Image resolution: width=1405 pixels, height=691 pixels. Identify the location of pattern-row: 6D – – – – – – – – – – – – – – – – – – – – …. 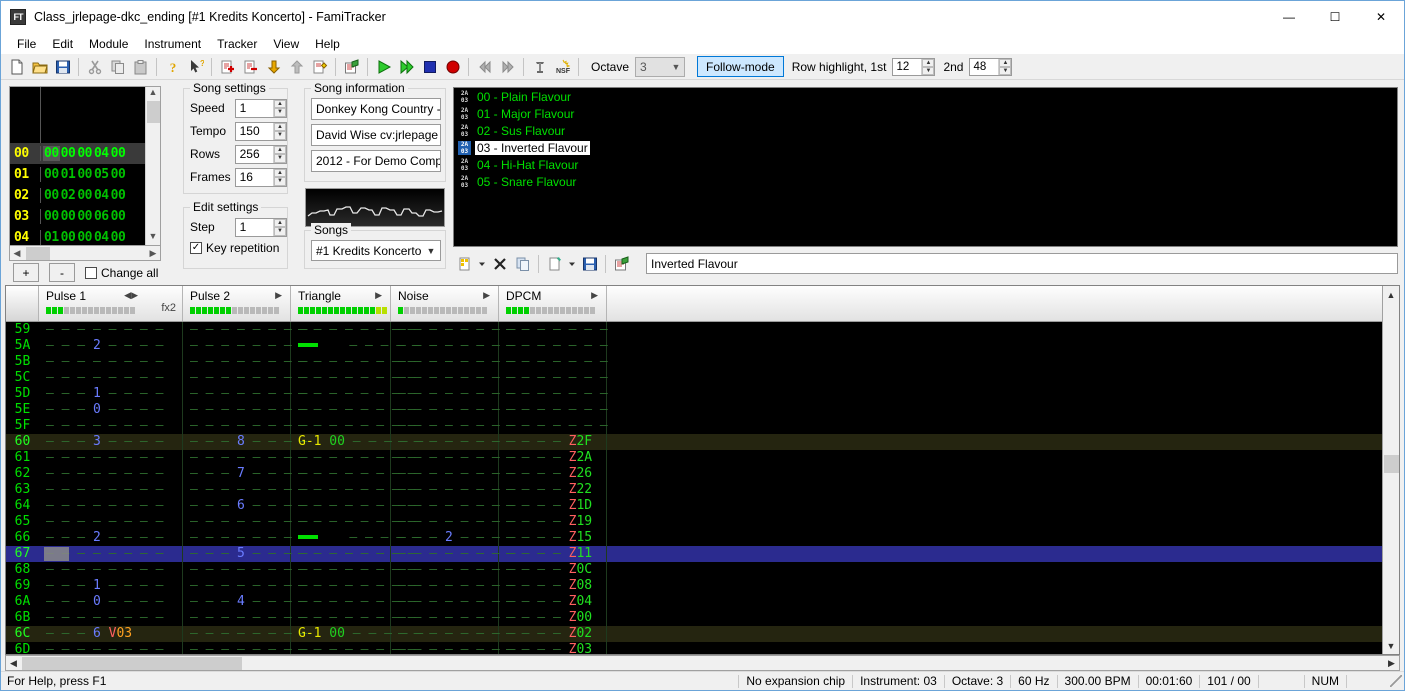
(694, 648).